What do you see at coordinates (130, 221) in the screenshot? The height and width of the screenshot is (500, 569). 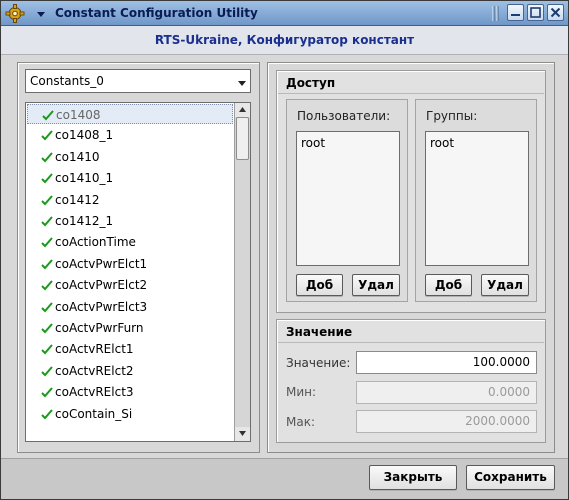 I see `list-item: co1412_1` at bounding box center [130, 221].